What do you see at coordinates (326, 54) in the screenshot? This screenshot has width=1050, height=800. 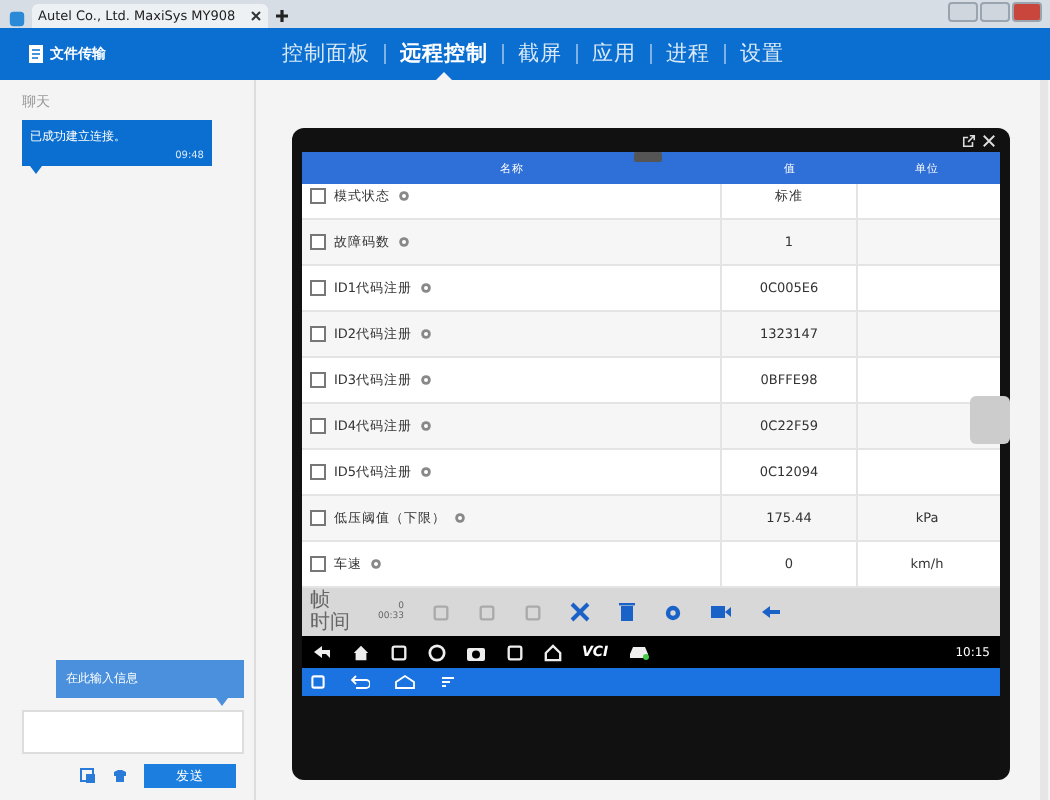 I see `nav-tab: 控制面板` at bounding box center [326, 54].